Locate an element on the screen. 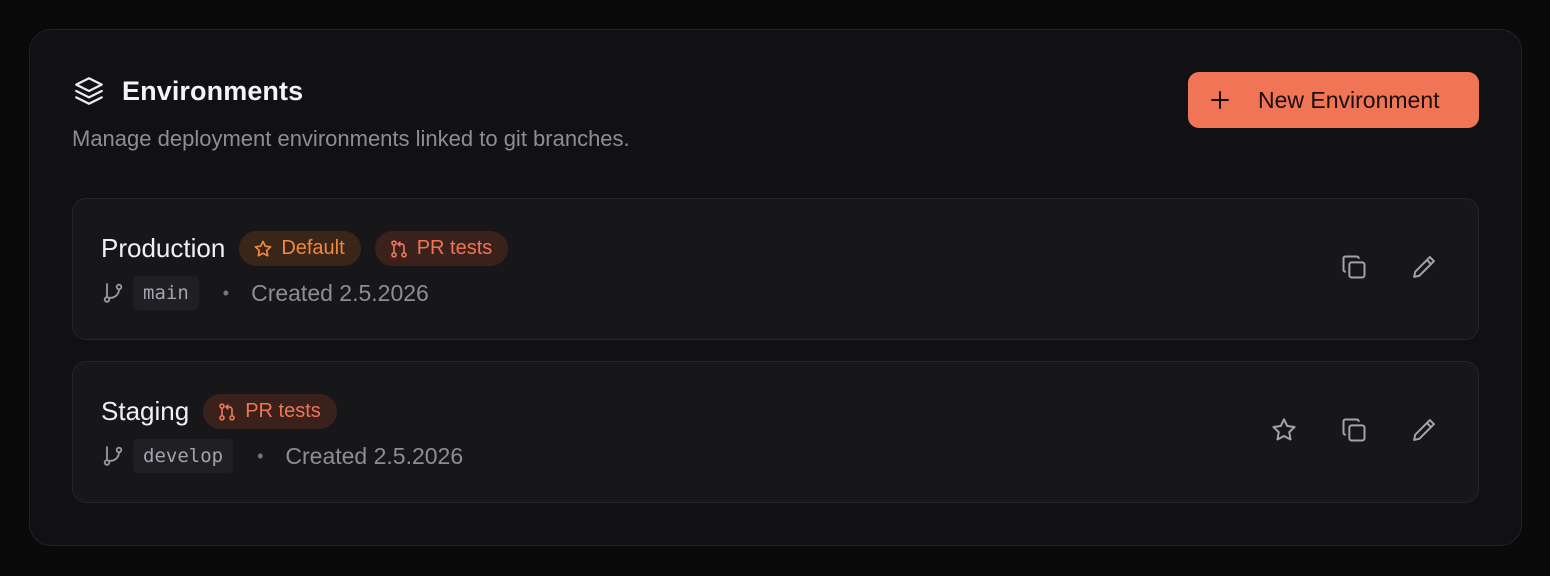 This screenshot has width=1550, height=576. default-badge: Default is located at coordinates (300, 248).